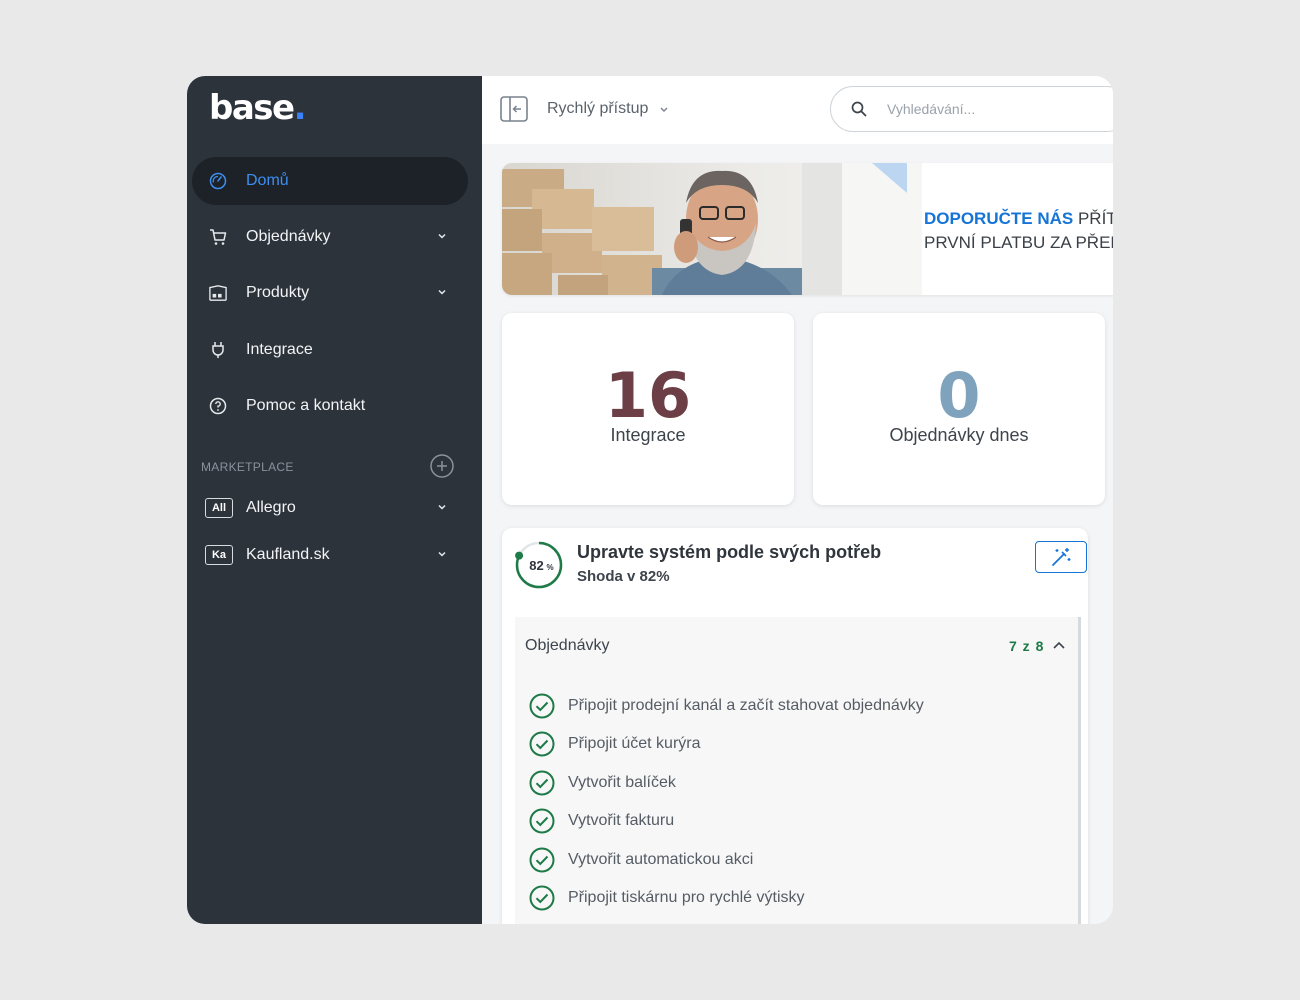 This screenshot has height=1000, width=1300. What do you see at coordinates (1027, 646) in the screenshot?
I see `checklist-count: 7 z 8` at bounding box center [1027, 646].